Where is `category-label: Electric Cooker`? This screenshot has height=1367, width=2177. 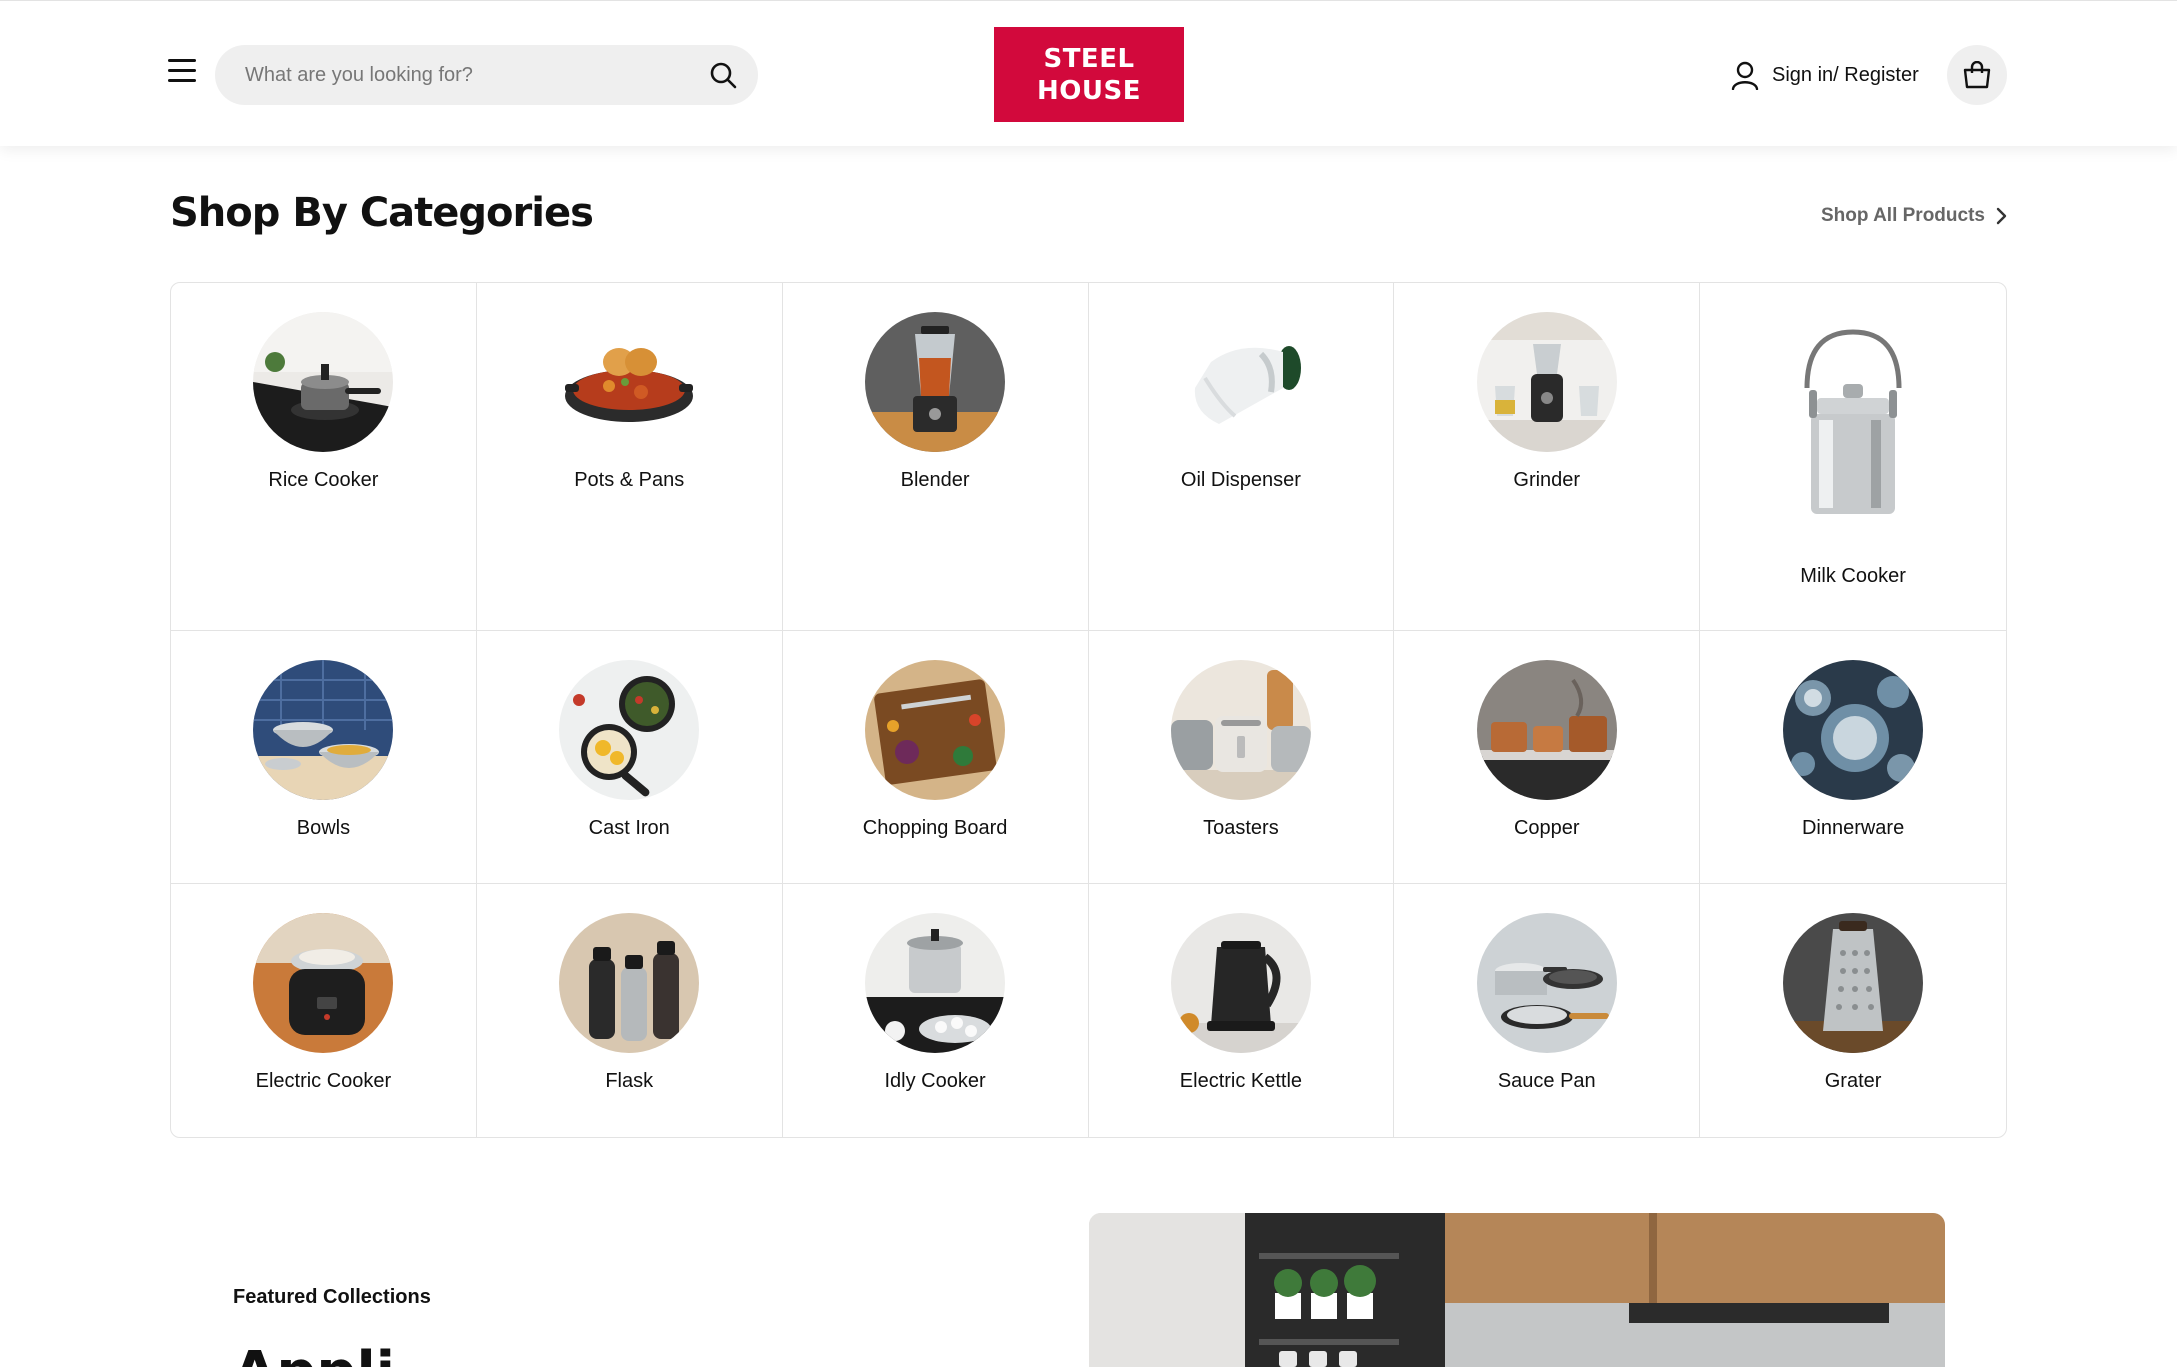 category-label: Electric Cooker is located at coordinates (323, 1081).